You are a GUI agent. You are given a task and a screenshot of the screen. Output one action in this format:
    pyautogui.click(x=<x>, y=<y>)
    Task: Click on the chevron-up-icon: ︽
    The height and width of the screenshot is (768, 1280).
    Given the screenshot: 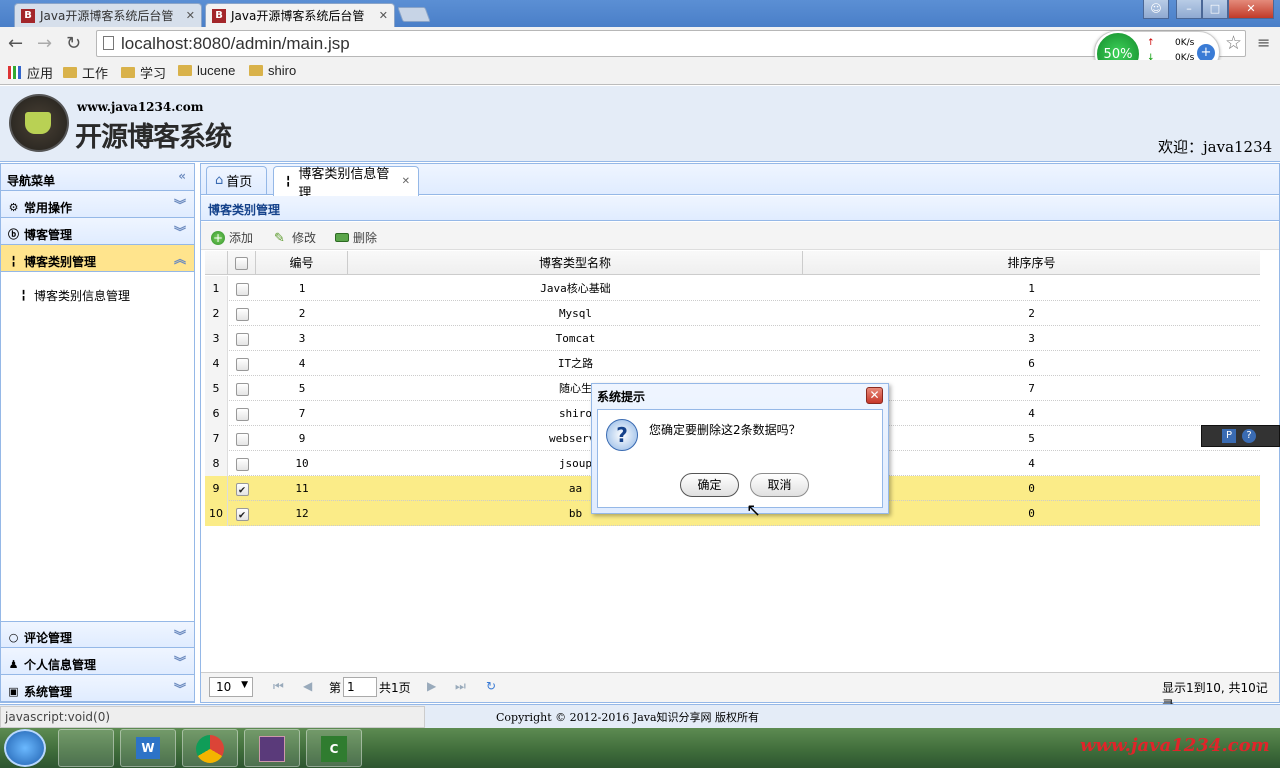 What is the action you would take?
    pyautogui.click(x=179, y=259)
    